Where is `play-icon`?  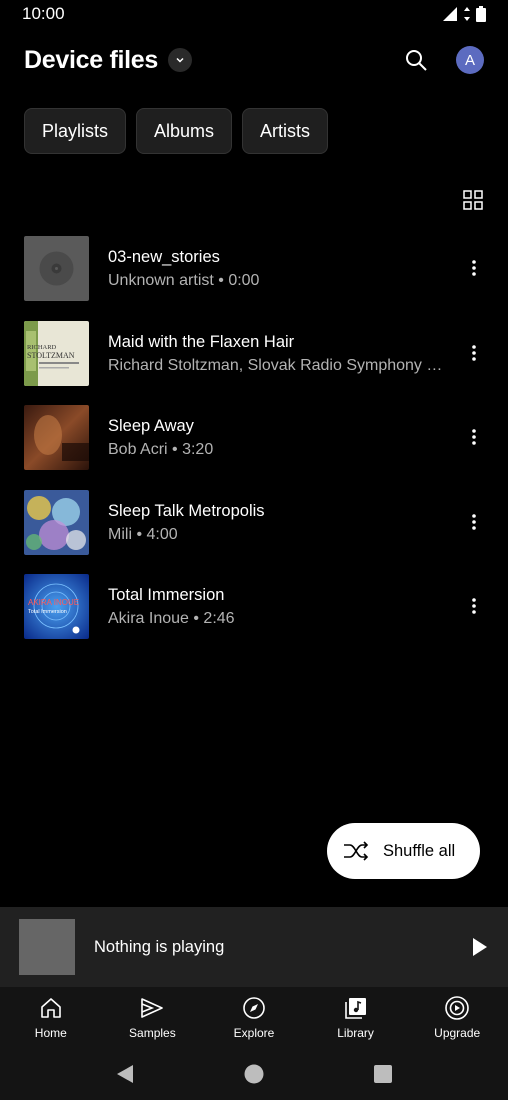 play-icon is located at coordinates (480, 947).